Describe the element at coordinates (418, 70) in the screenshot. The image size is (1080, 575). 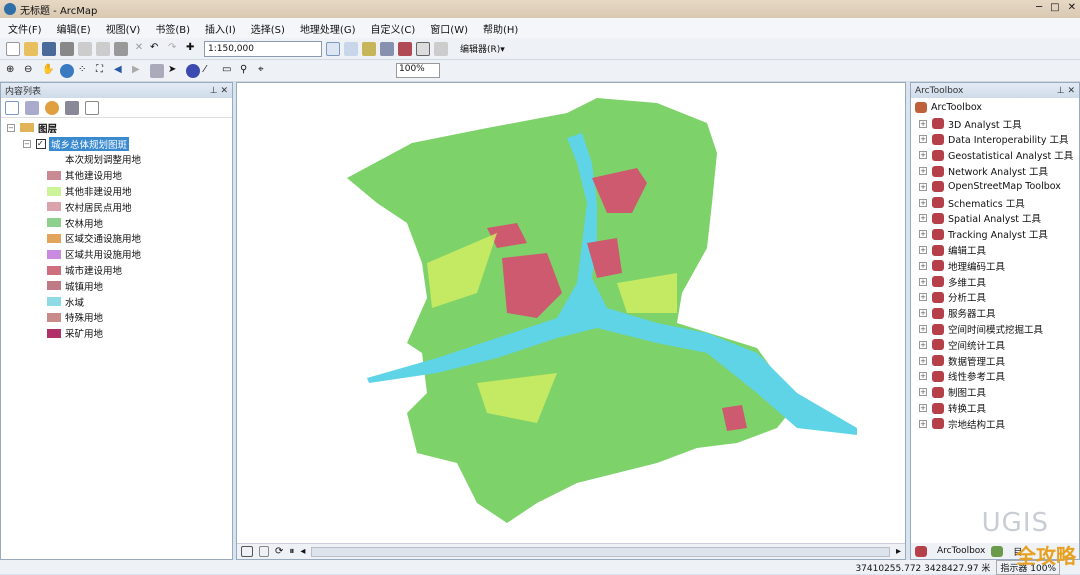
I see `layout-zoom-input: 100%` at that location.